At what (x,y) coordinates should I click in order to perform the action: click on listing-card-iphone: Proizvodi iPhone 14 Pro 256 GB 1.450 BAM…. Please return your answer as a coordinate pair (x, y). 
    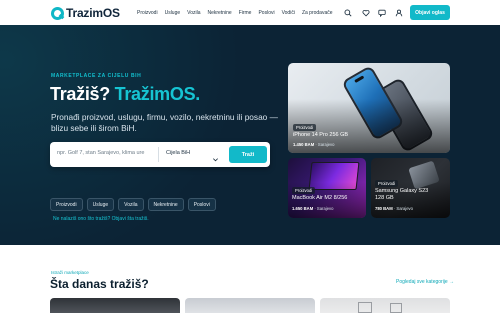
    Looking at the image, I should click on (369, 108).